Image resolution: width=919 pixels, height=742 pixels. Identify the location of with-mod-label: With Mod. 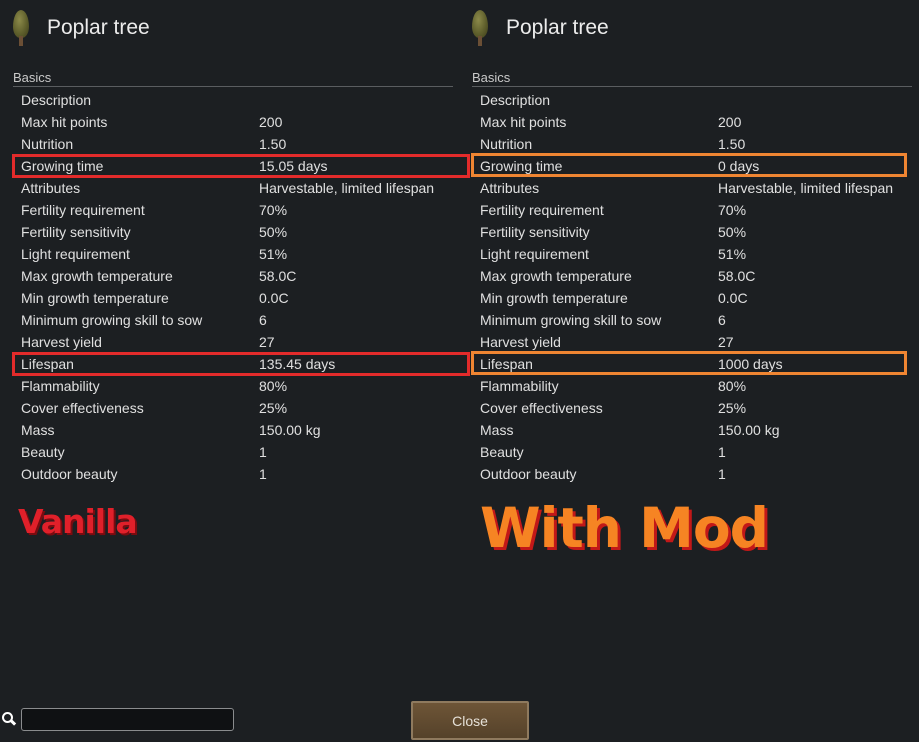
(624, 528).